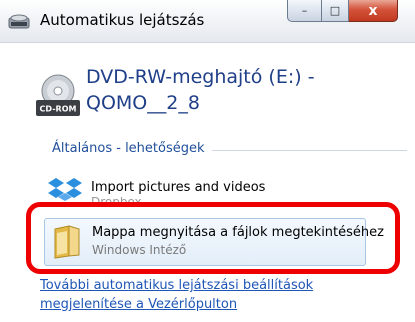  I want to click on window-controls: – □ x, so click(342, 11).